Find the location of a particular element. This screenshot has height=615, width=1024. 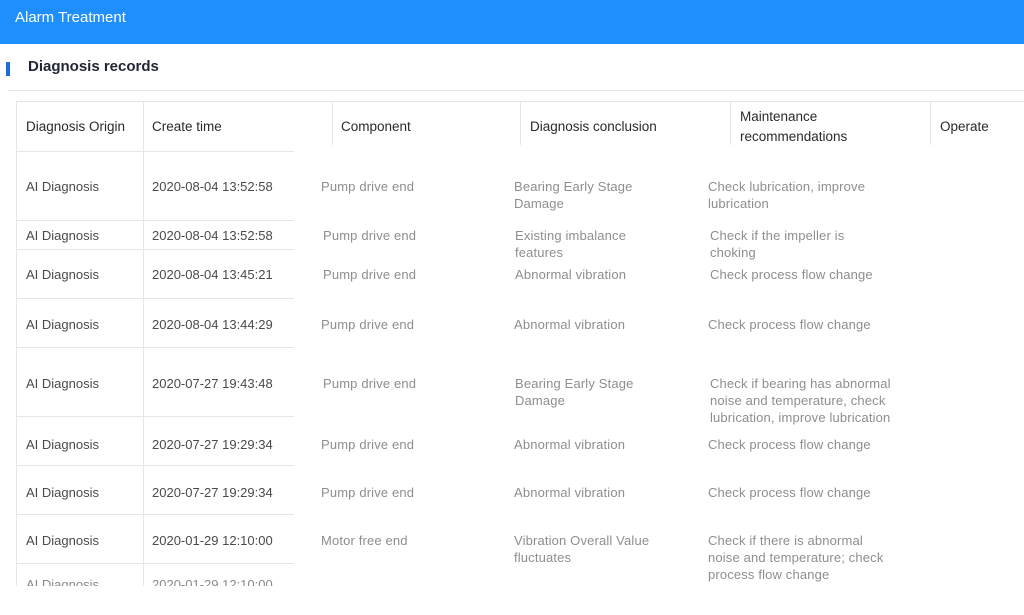

recommendation-cell: Check if the impeller is is located at coordinates (777, 235).